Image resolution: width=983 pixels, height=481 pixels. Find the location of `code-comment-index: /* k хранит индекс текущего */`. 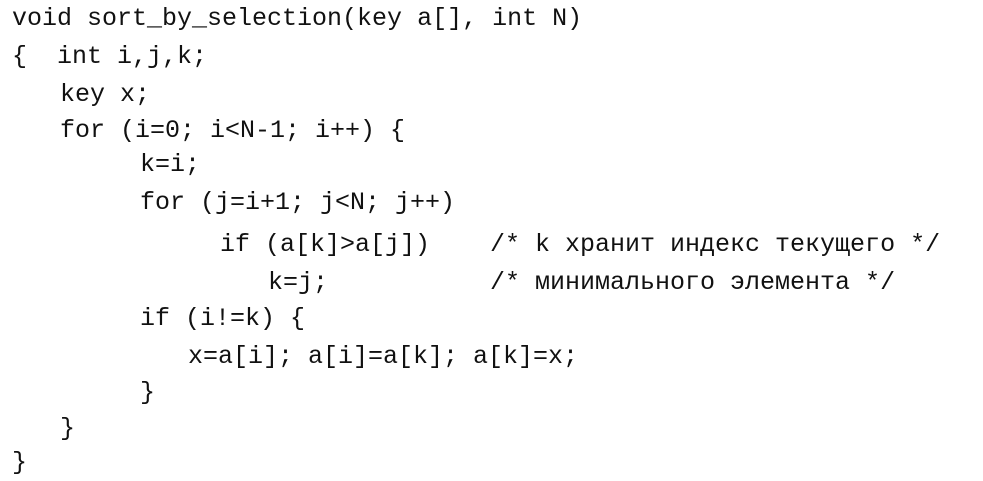

code-comment-index: /* k хранит индекс текущего */ is located at coordinates (715, 244).